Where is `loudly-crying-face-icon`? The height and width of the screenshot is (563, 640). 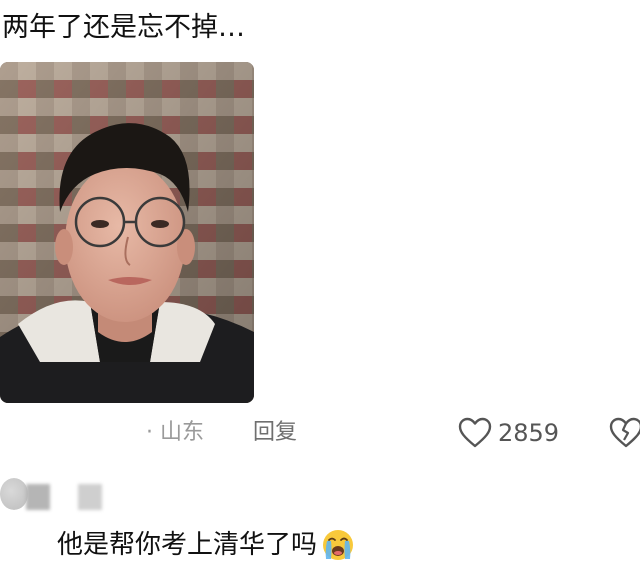
loudly-crying-face-icon is located at coordinates (338, 545).